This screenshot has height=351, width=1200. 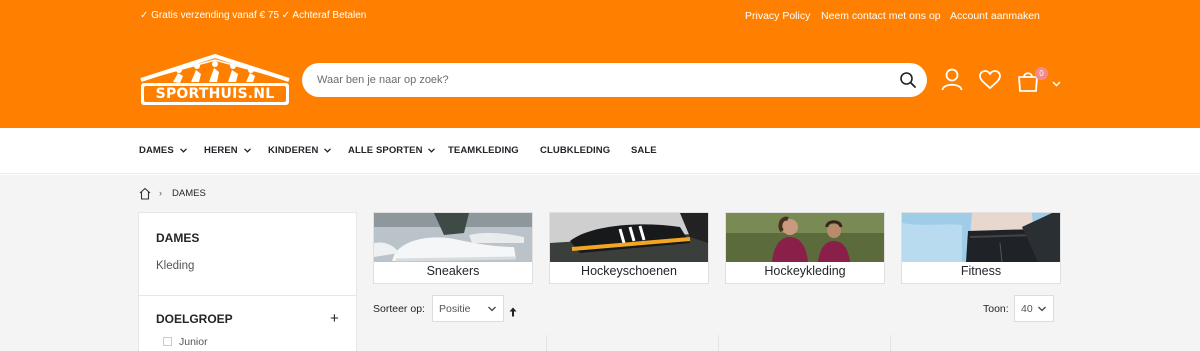 I want to click on nav-item-label: KINDEREN, so click(x=293, y=150).